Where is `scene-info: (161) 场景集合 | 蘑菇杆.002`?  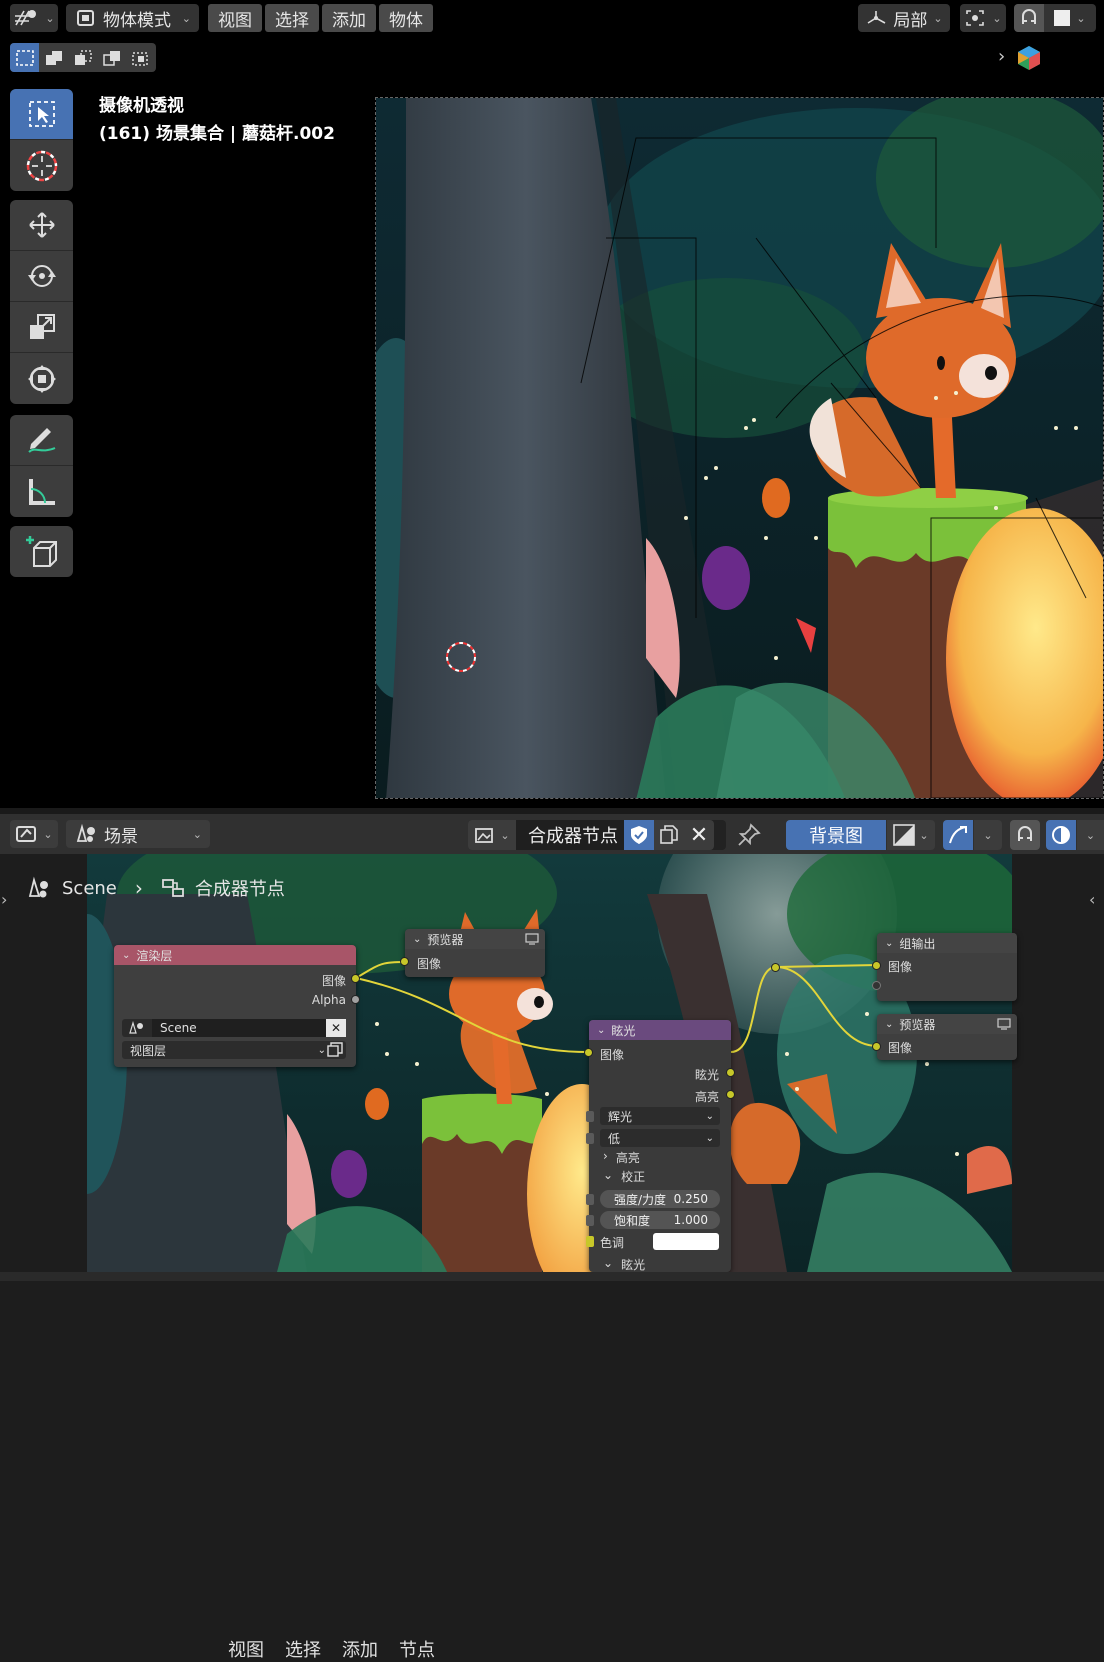 scene-info: (161) 场景集合 | 蘑菇杆.002 is located at coordinates (217, 134).